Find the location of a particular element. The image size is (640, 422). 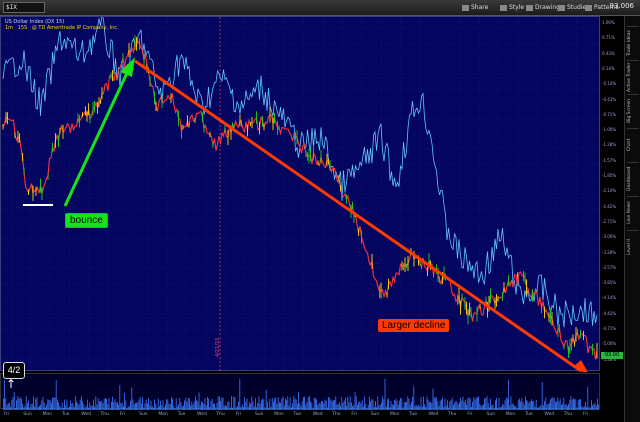

side-tab: Live News is located at coordinates (633, 212).